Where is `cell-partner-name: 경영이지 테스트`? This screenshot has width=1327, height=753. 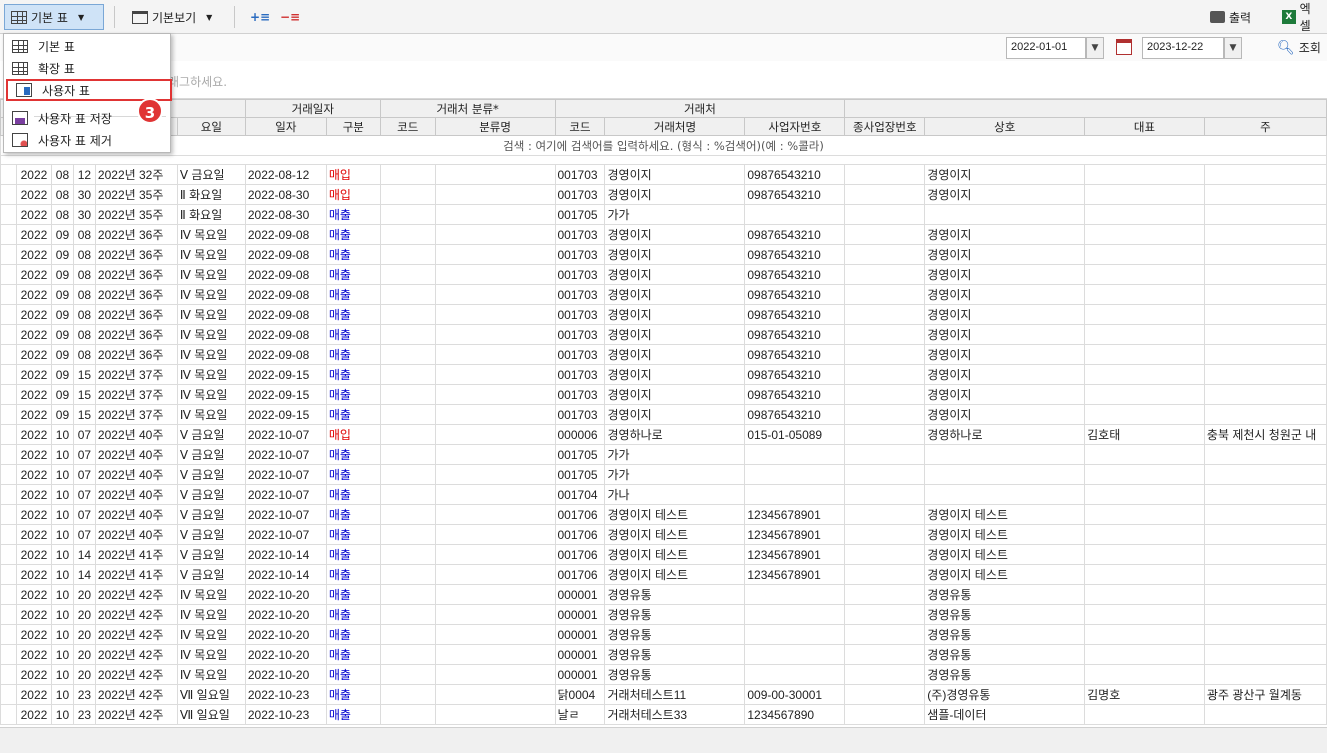 cell-partner-name: 경영이지 테스트 is located at coordinates (675, 574).